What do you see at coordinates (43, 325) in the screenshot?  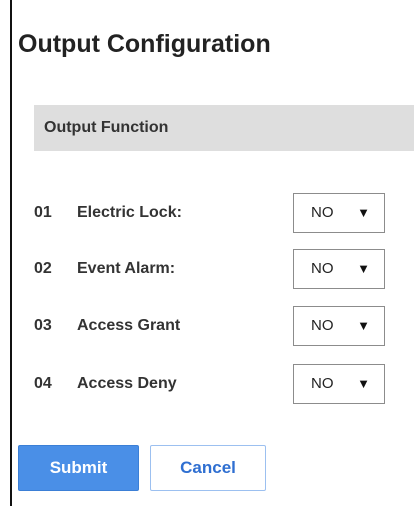 I see `output-number: 03` at bounding box center [43, 325].